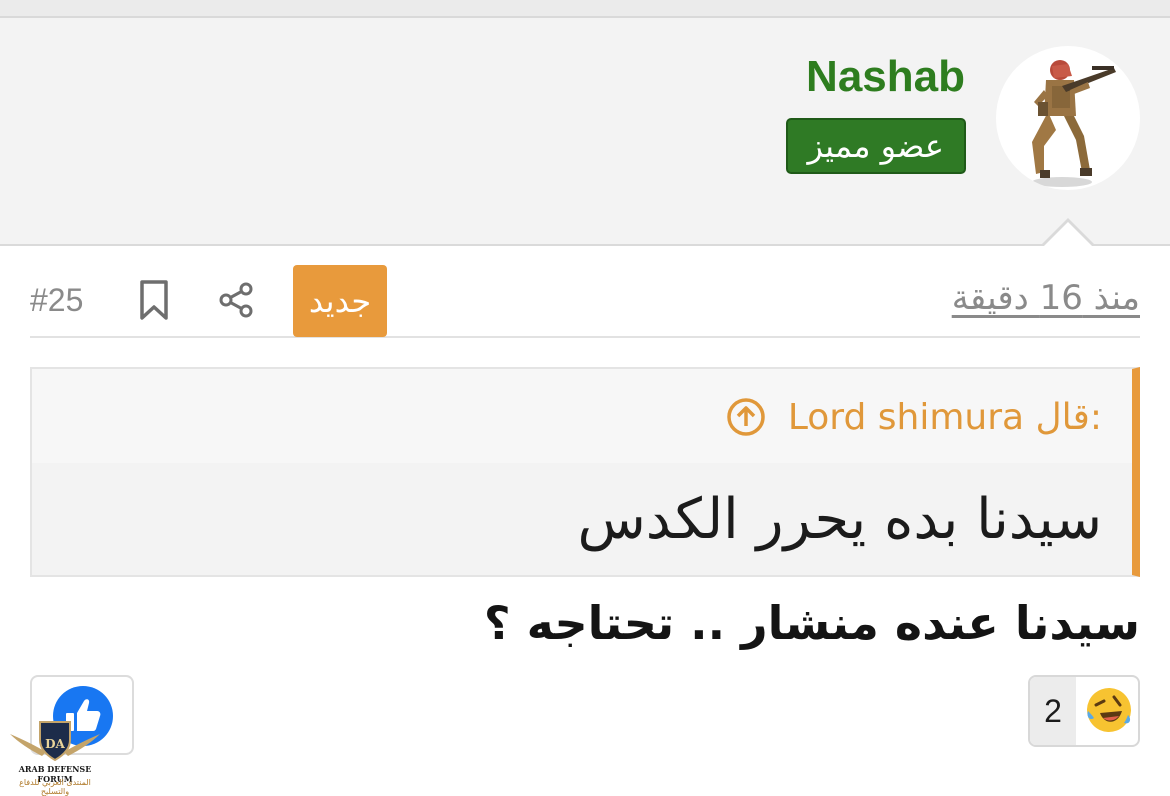 This screenshot has width=1170, height=796. What do you see at coordinates (585, 9) in the screenshot?
I see `top-divider` at bounding box center [585, 9].